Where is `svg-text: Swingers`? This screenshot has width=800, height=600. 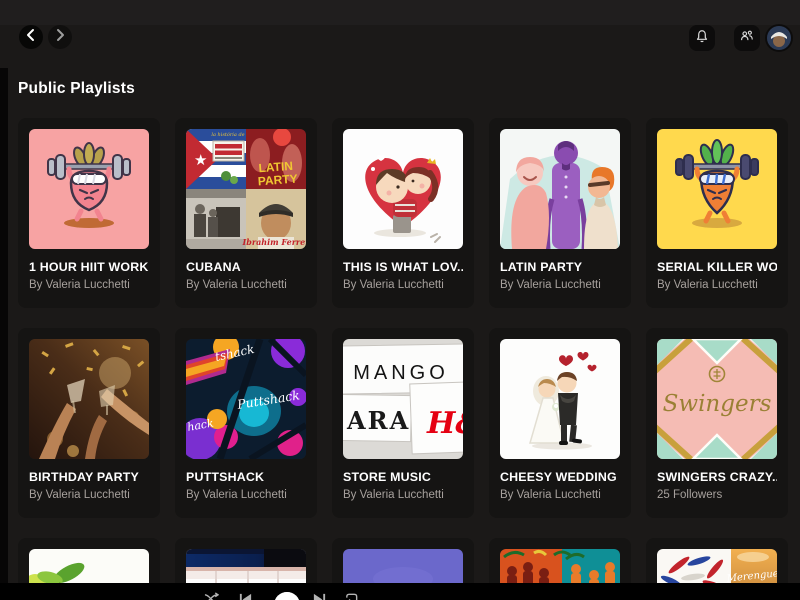
svg-text: Swingers is located at coordinates (717, 404).